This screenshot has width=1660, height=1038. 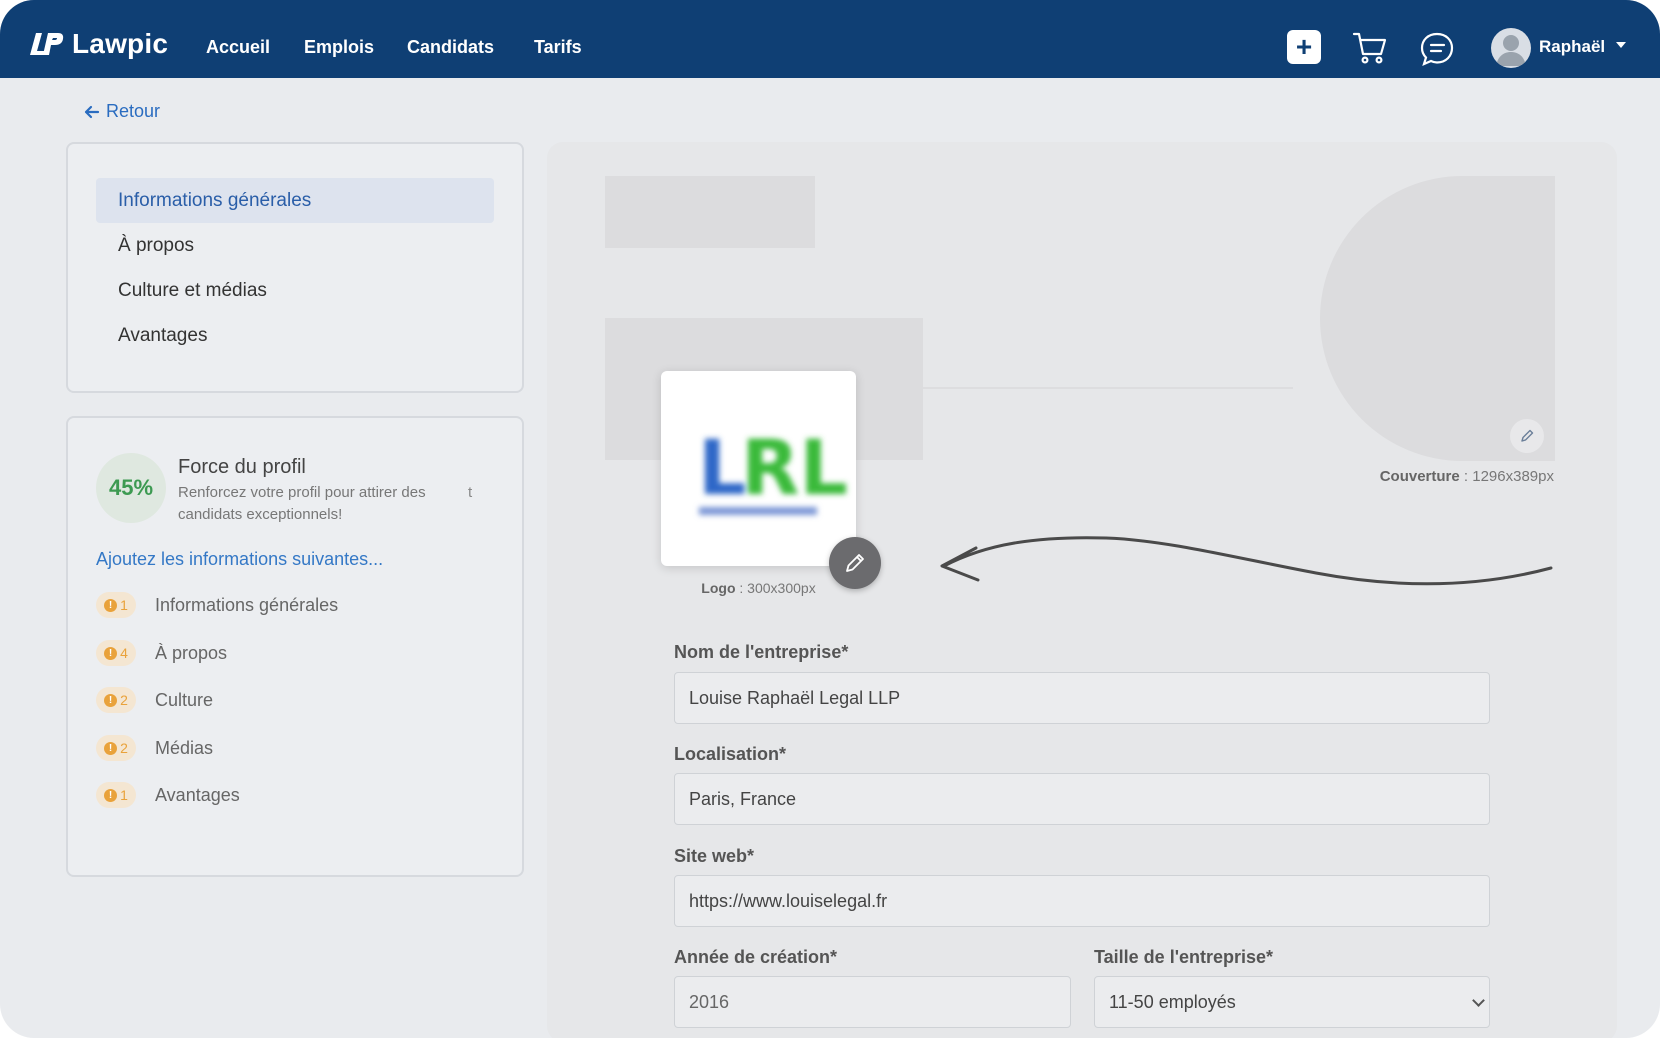 I want to click on company-size-select: 11-50 employés, so click(x=1292, y=1002).